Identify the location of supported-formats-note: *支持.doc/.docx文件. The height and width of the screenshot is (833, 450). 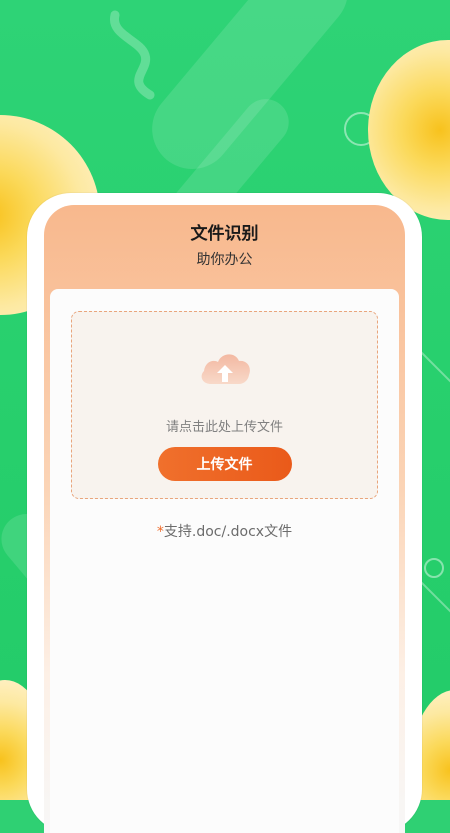
(224, 531).